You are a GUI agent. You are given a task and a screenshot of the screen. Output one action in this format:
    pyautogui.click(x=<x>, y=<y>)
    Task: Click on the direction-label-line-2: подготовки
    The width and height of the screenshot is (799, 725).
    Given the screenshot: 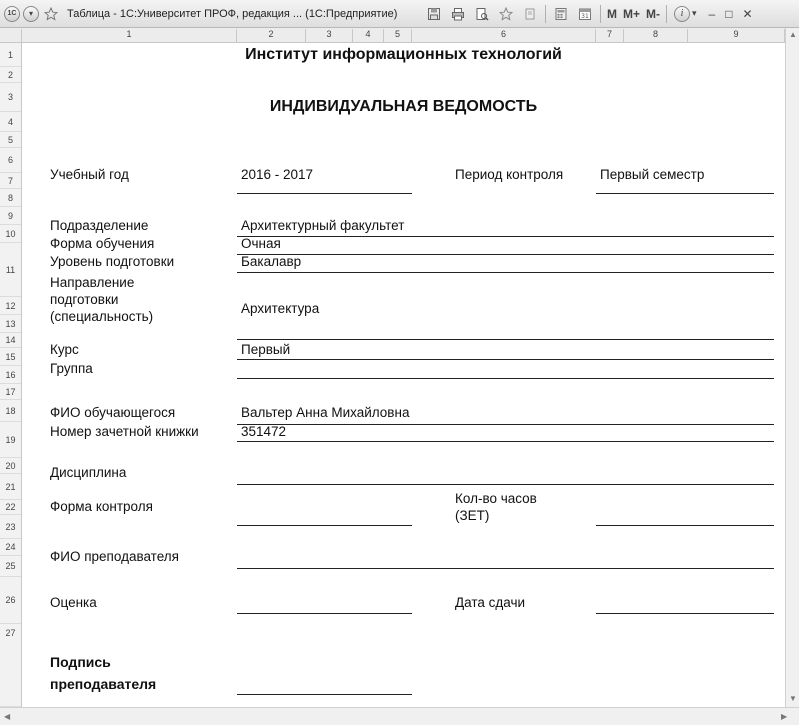 What is the action you would take?
    pyautogui.click(x=84, y=299)
    